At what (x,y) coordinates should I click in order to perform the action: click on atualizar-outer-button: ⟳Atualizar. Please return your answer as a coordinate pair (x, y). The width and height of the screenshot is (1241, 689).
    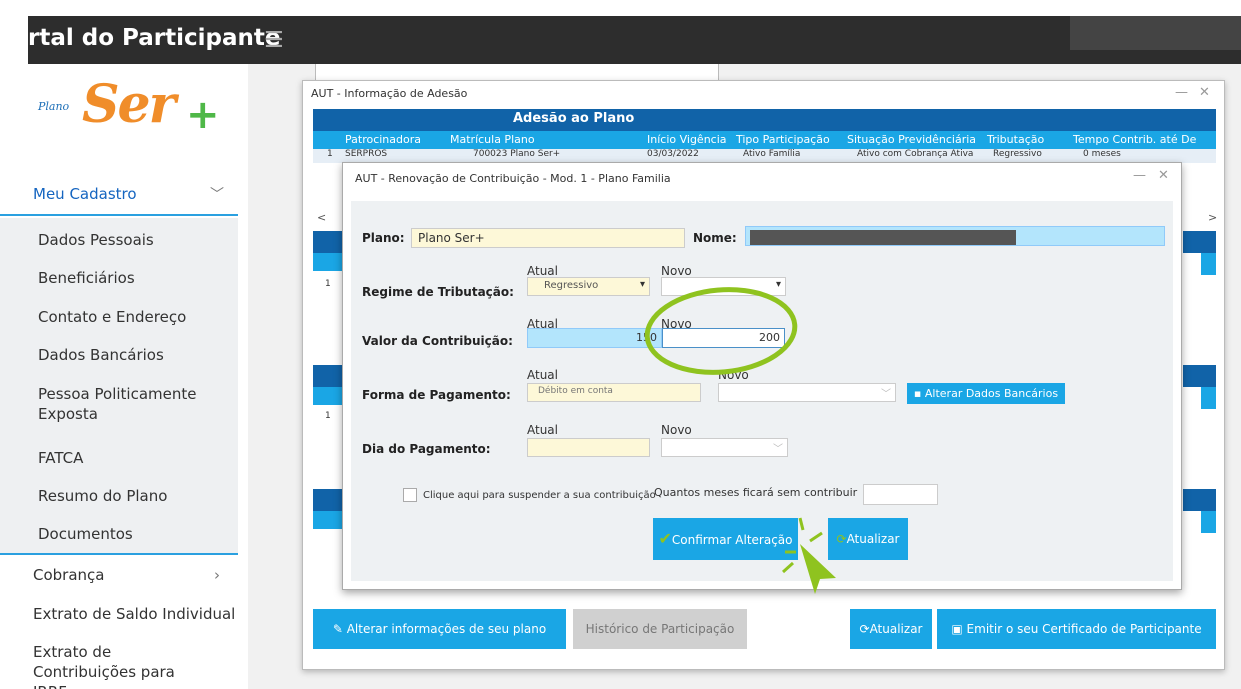
    Looking at the image, I should click on (891, 629).